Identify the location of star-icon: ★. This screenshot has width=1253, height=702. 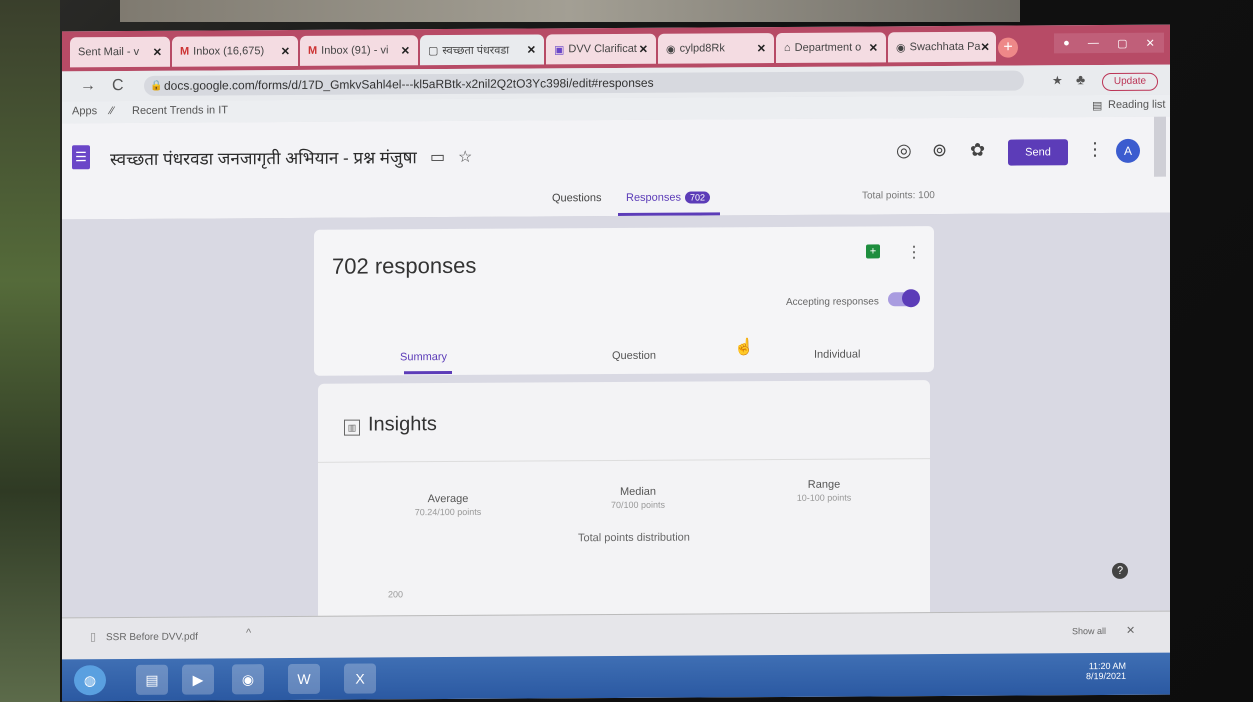
(1057, 80).